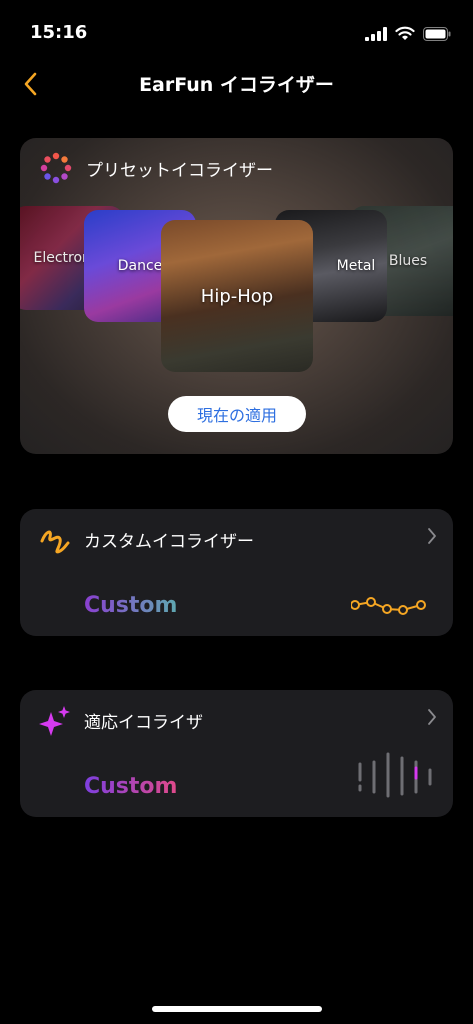 The image size is (473, 1024). What do you see at coordinates (408, 261) in the screenshot?
I see `preset-label: Blues` at bounding box center [408, 261].